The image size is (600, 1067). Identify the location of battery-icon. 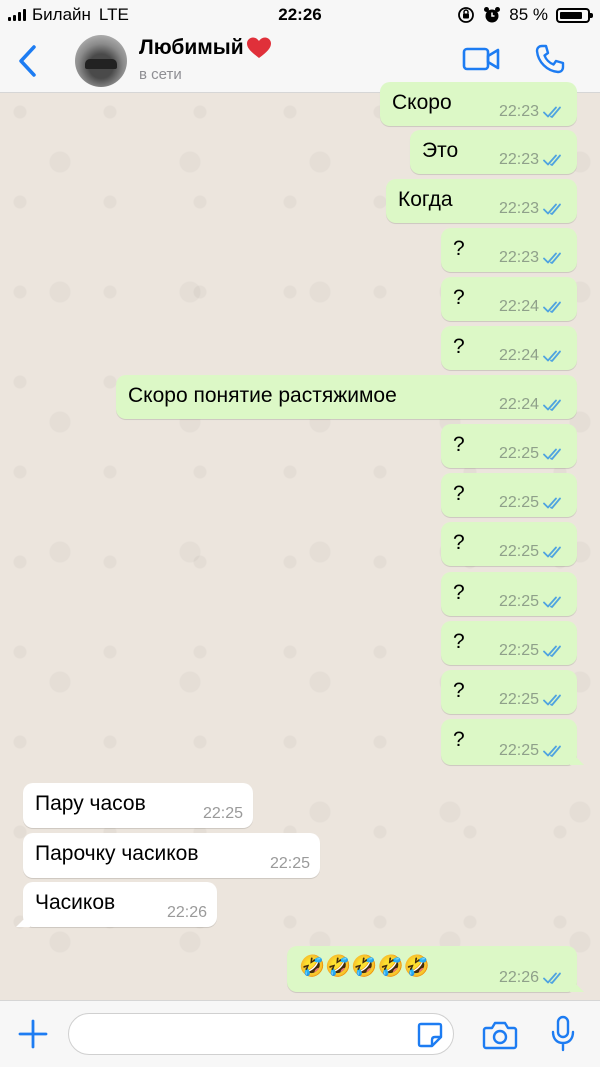
(574, 15).